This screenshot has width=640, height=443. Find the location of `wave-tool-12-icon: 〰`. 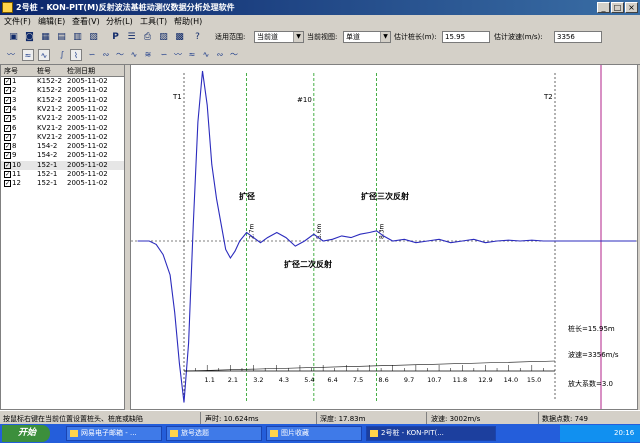

wave-tool-12-icon: 〰 is located at coordinates (178, 55).